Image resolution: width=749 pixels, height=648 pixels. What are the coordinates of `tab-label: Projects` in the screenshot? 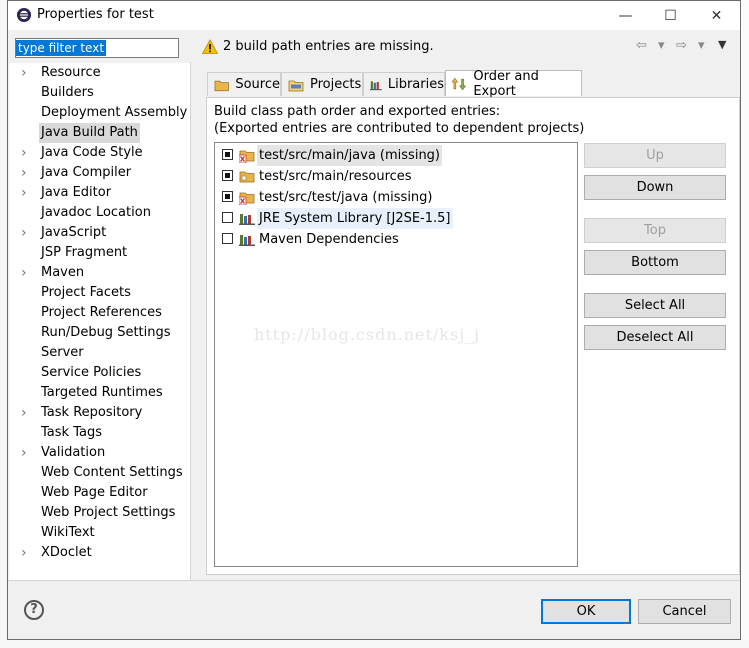 It's located at (336, 84).